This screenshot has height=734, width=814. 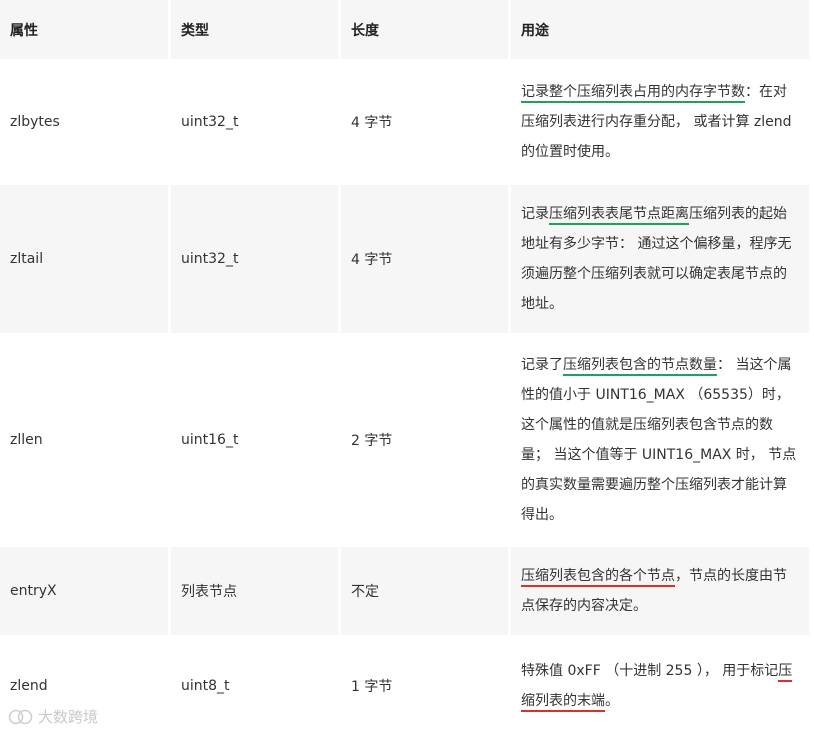 I want to click on attr-cell: zlbytes, so click(x=84, y=122).